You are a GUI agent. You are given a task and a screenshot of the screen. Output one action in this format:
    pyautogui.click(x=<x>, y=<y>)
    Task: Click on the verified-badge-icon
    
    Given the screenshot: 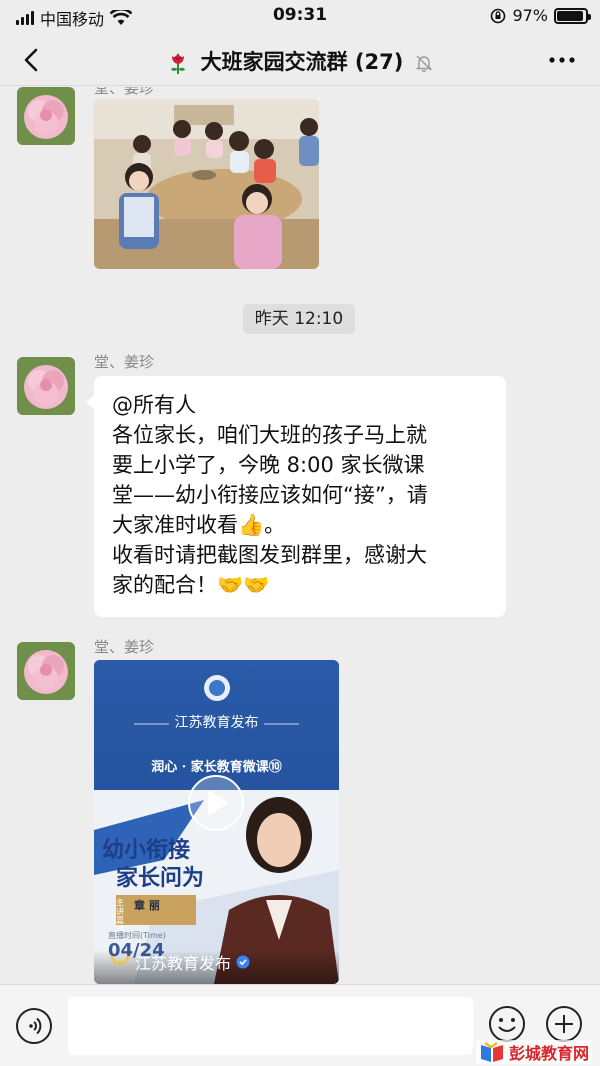 What is the action you would take?
    pyautogui.click(x=243, y=962)
    